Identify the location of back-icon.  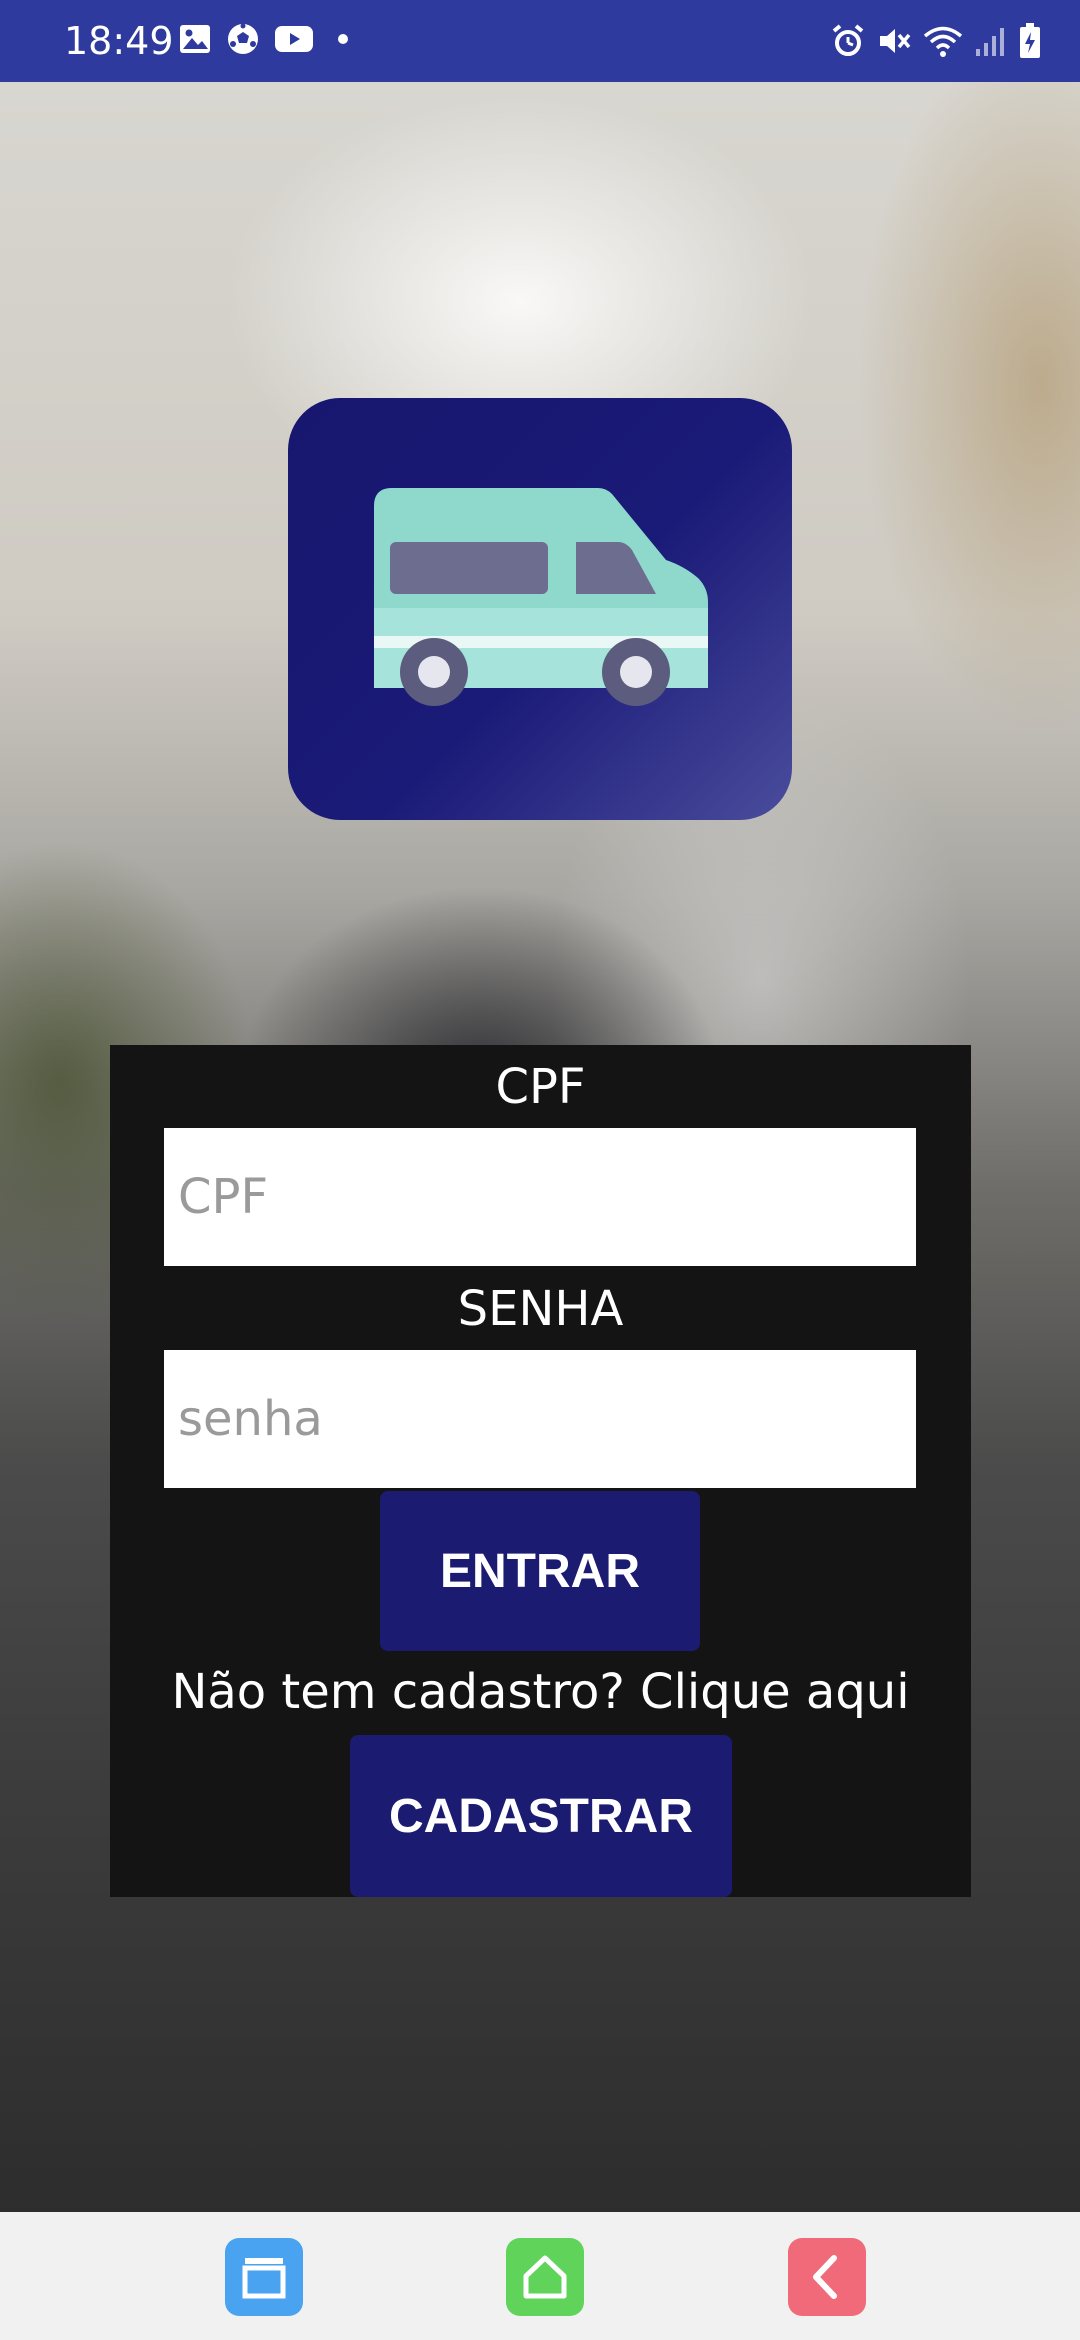
(825, 2277).